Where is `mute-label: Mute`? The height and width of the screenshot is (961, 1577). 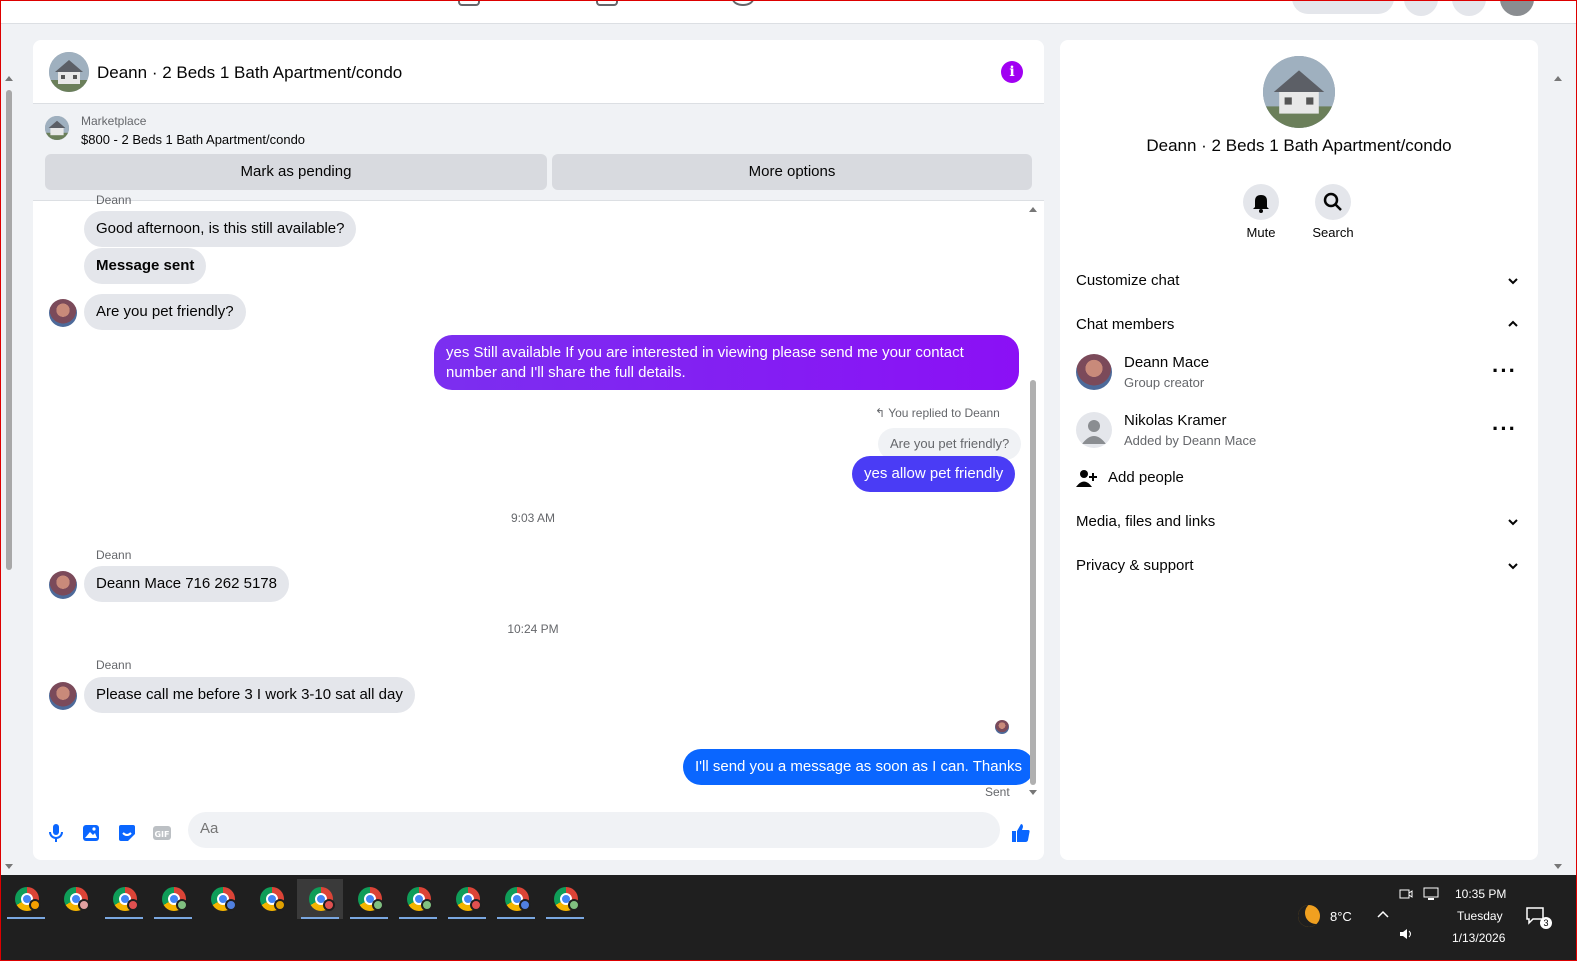
mute-label: Mute is located at coordinates (1261, 232).